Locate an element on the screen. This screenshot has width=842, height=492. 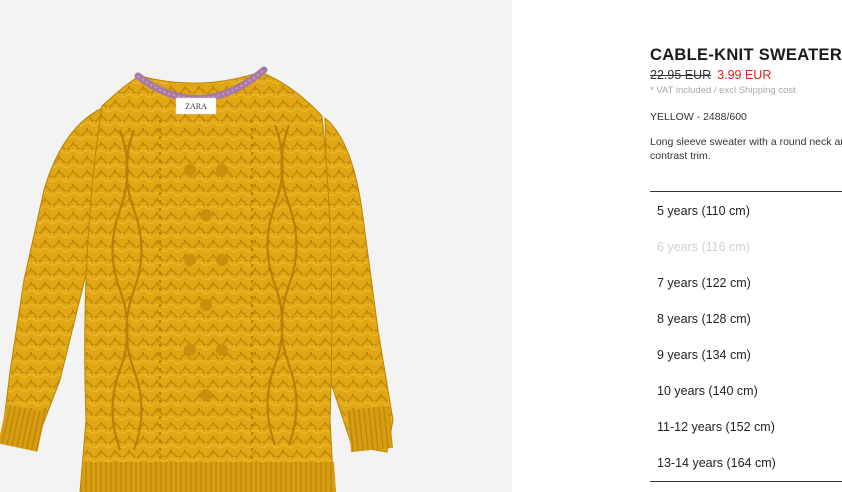
sweater-hem is located at coordinates (208, 477).